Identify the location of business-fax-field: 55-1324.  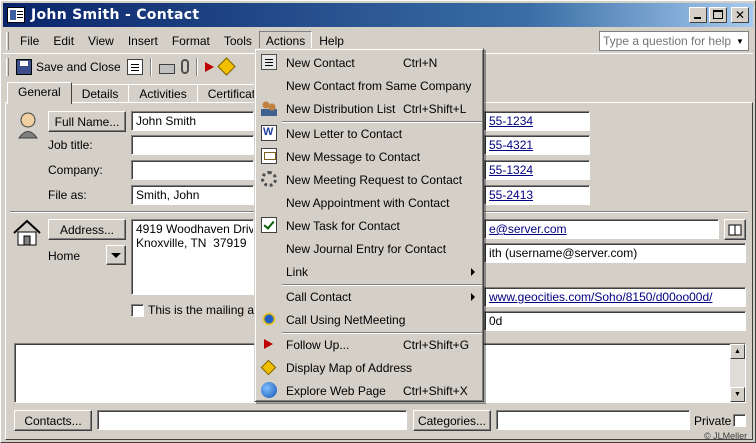
(537, 170).